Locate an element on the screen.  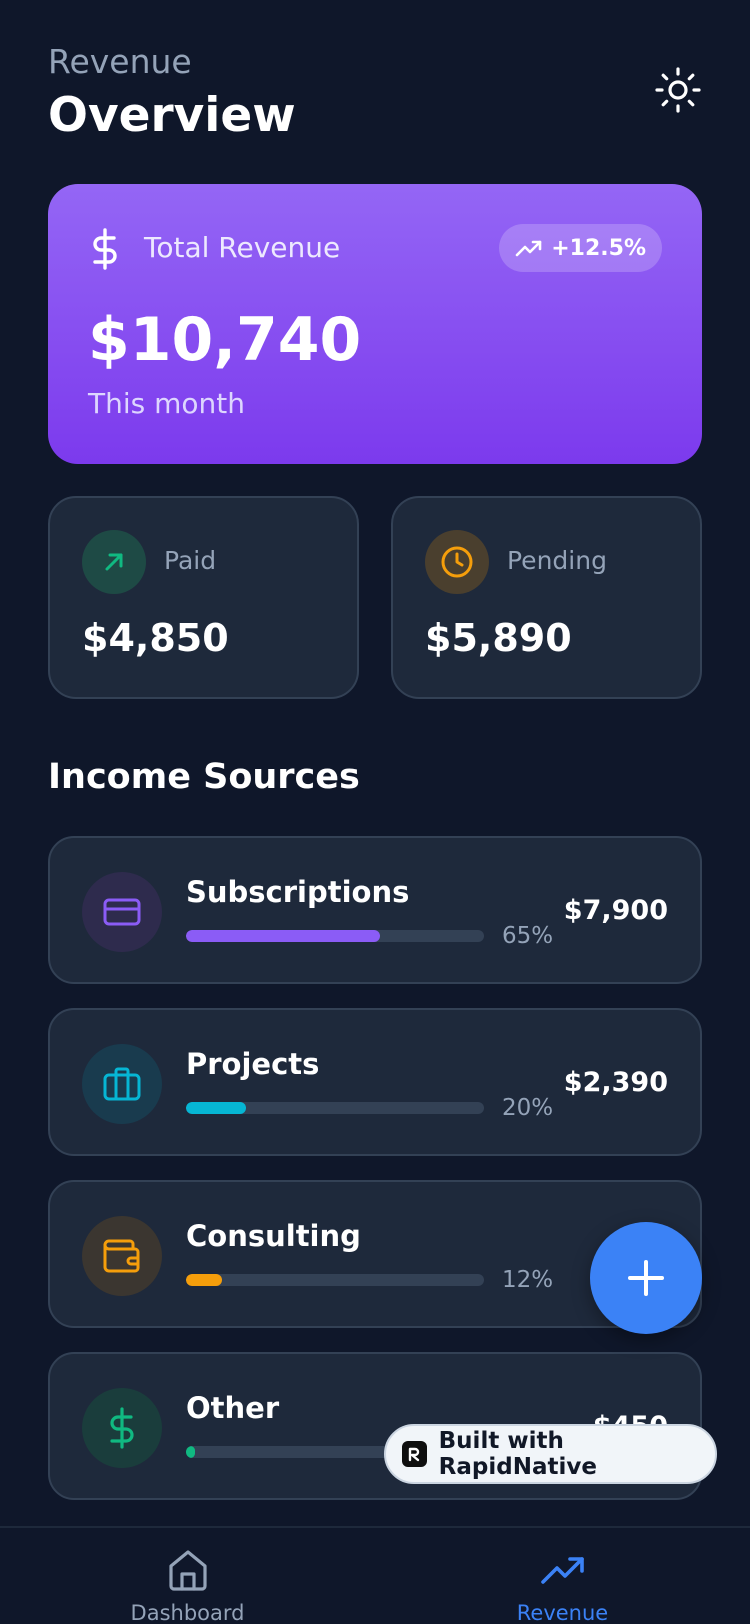
subscriptions-icon-badge is located at coordinates (122, 912).